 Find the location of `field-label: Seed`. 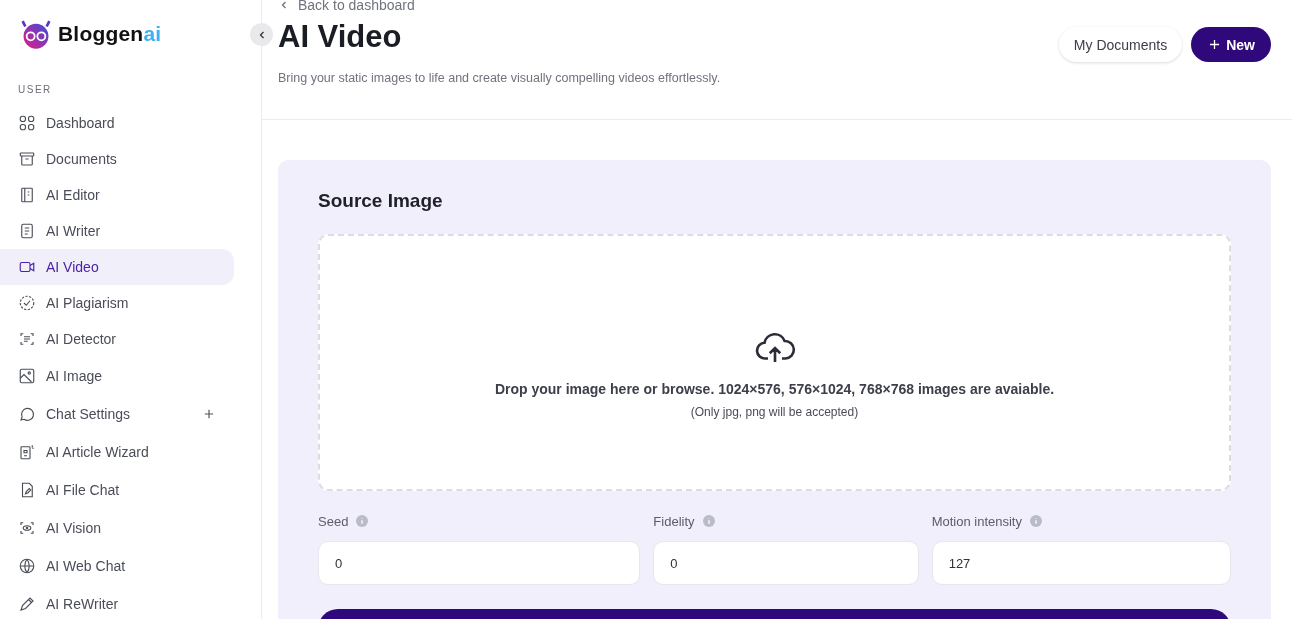

field-label: Seed is located at coordinates (333, 521).